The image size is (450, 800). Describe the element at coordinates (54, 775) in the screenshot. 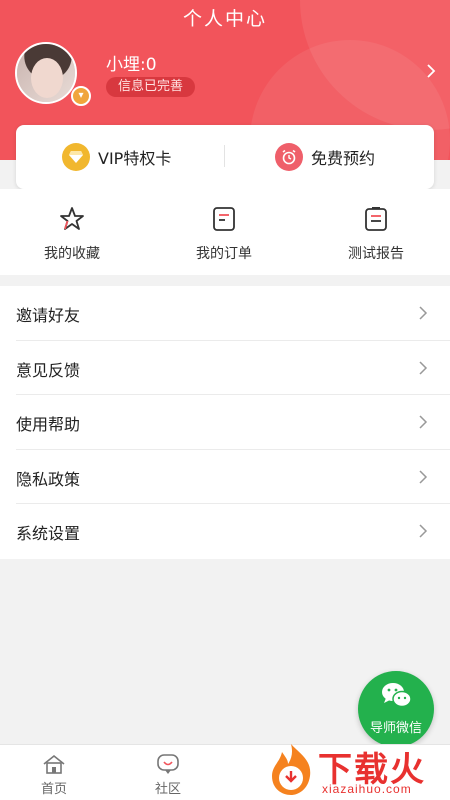

I see `tab-home: 首页` at that location.